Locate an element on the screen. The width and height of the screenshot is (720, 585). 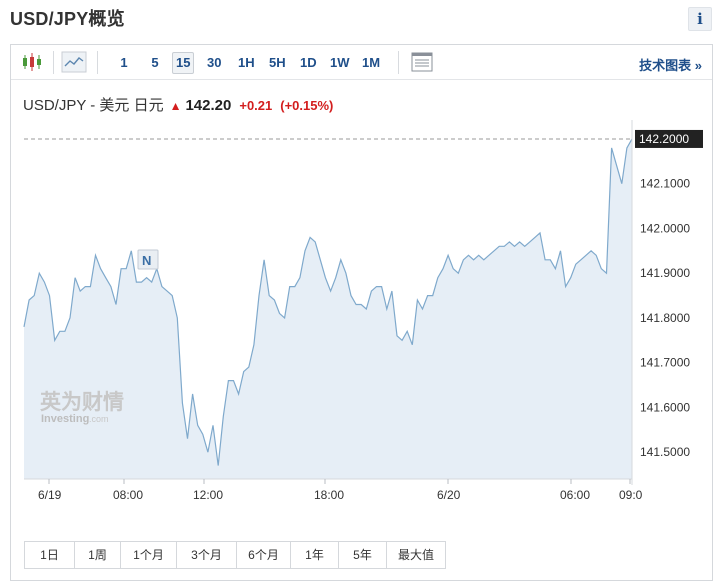
news-marker-label: N is located at coordinates (146, 260).